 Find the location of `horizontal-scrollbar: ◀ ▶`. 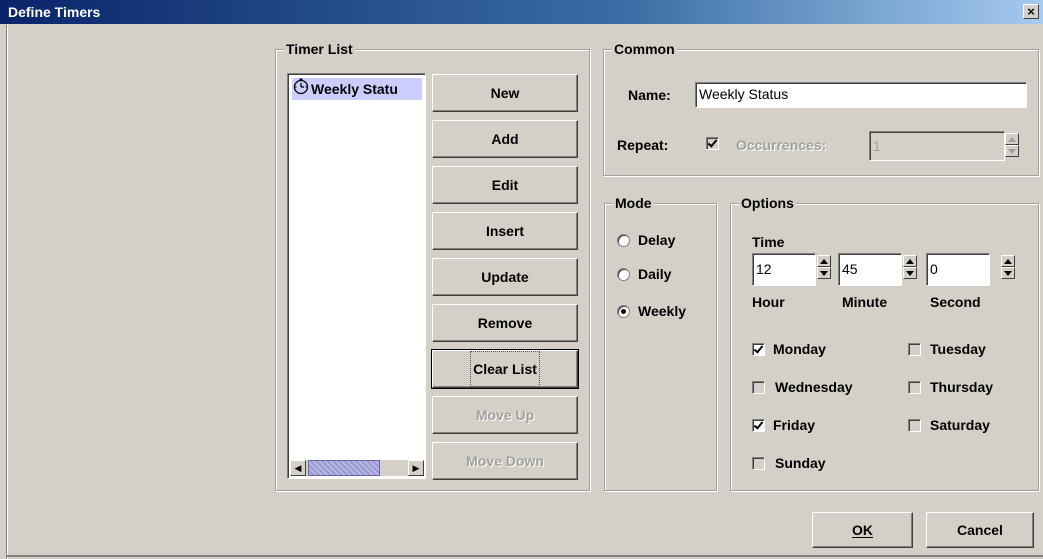

horizontal-scrollbar: ◀ ▶ is located at coordinates (357, 468).